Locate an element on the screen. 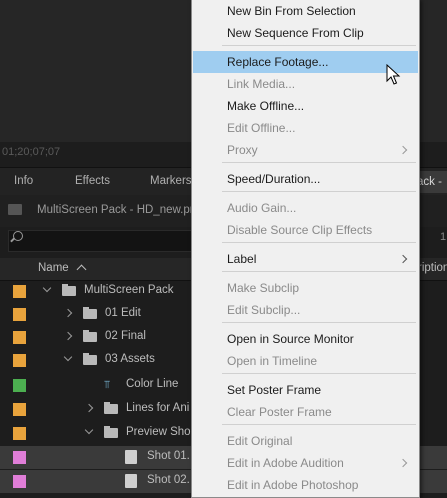  menu-item: Open in Source Monitor is located at coordinates (305, 339).